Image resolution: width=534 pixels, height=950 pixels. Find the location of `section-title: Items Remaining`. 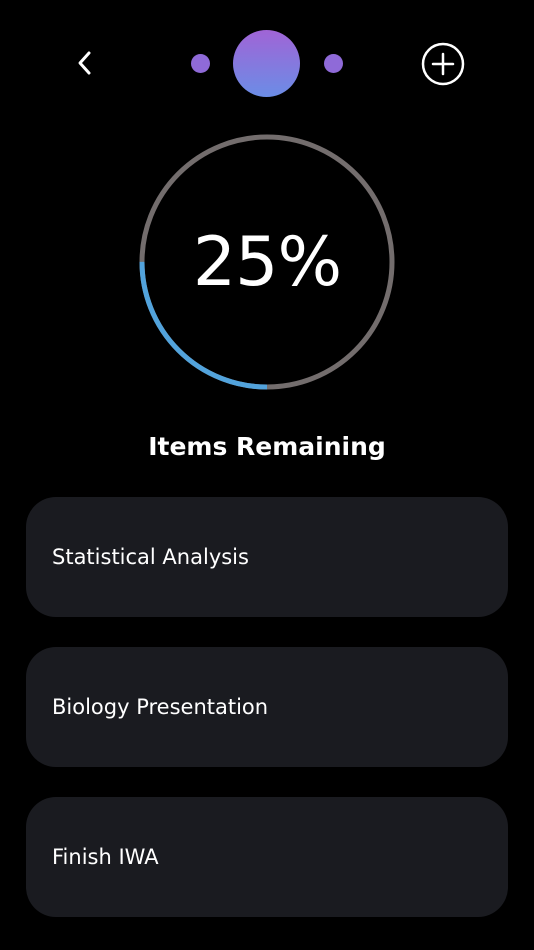

section-title: Items Remaining is located at coordinates (267, 446).